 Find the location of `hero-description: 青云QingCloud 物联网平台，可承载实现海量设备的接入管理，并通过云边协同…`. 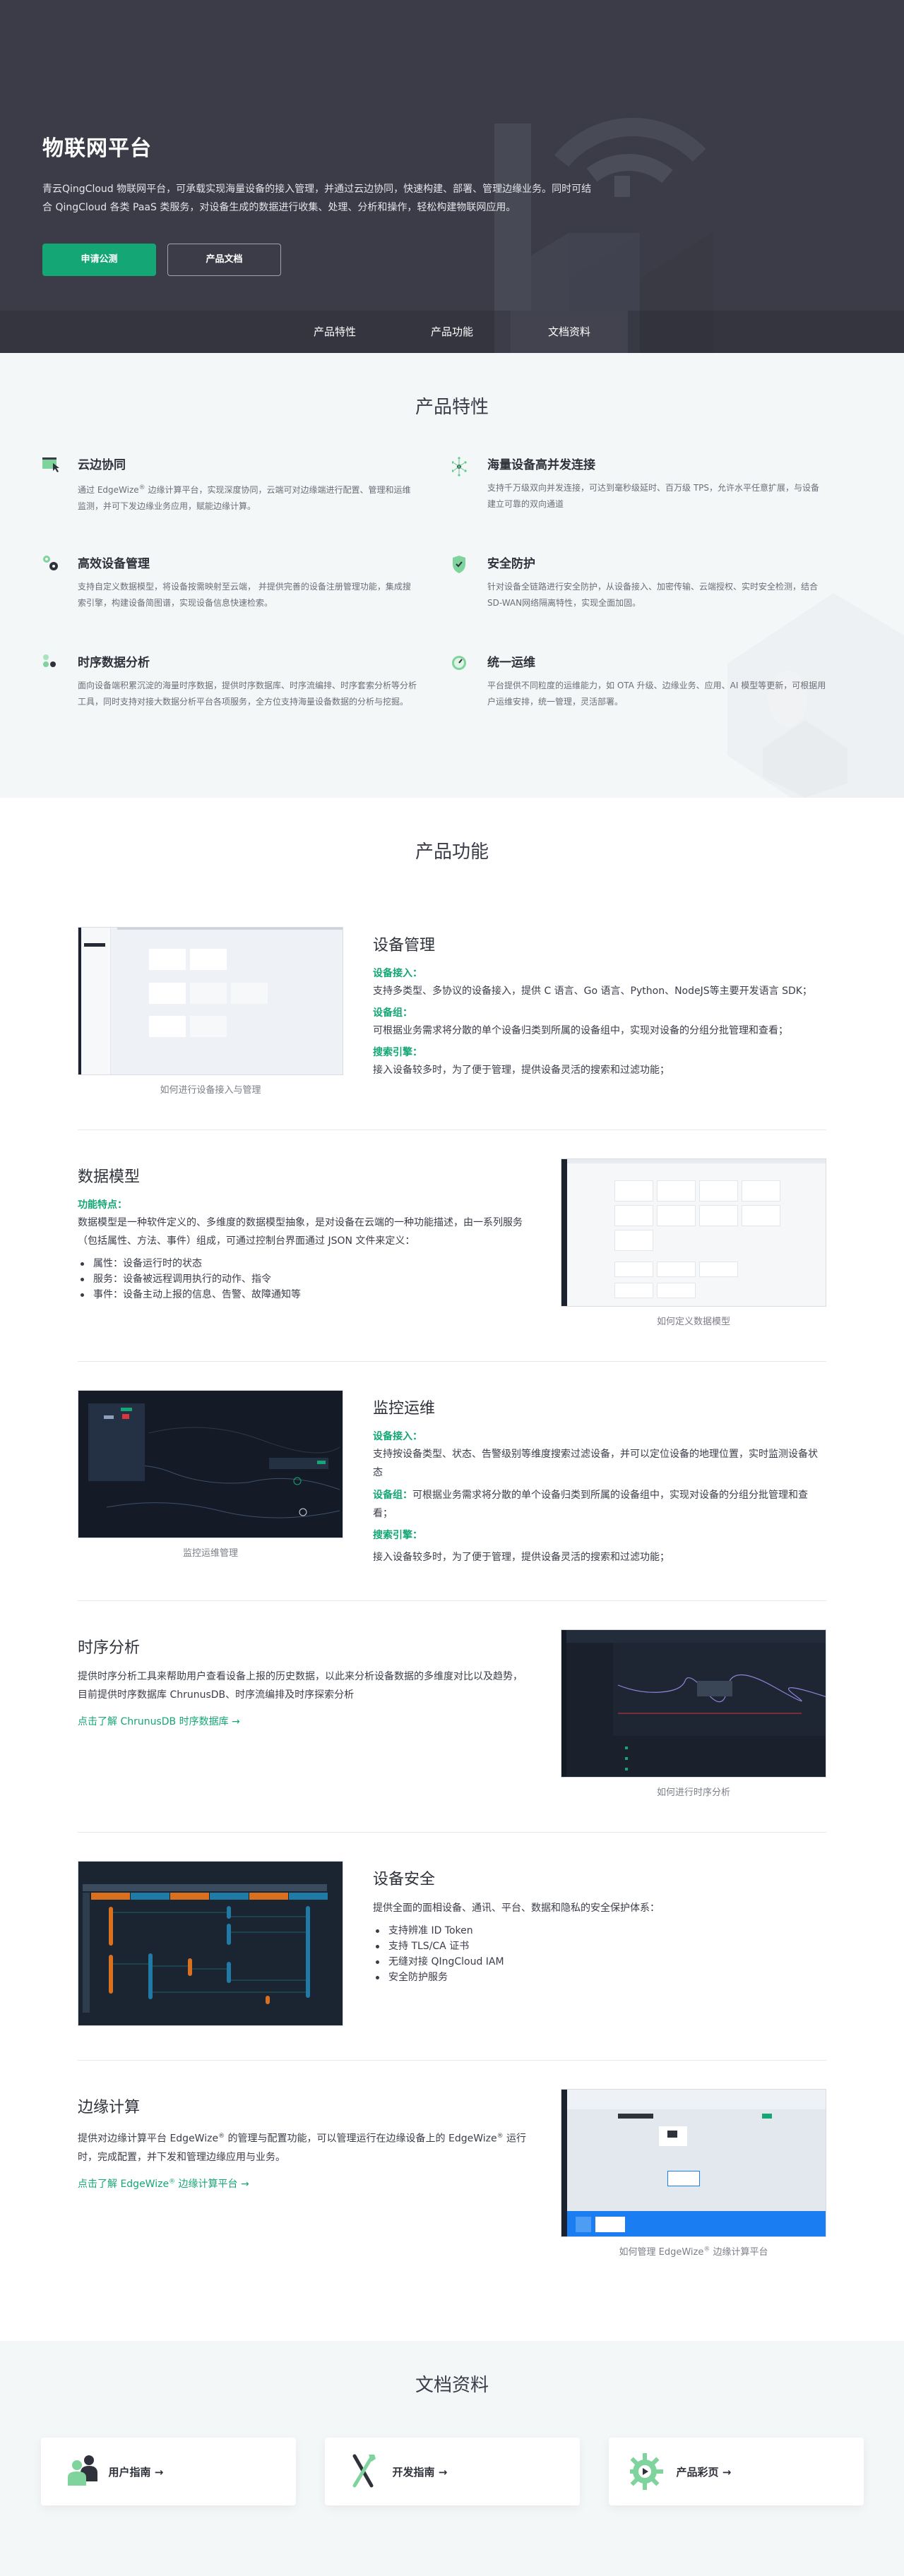

hero-description: 青云QingCloud 物联网平台，可承载实现海量设备的接入管理，并通过云边协同… is located at coordinates (317, 198).